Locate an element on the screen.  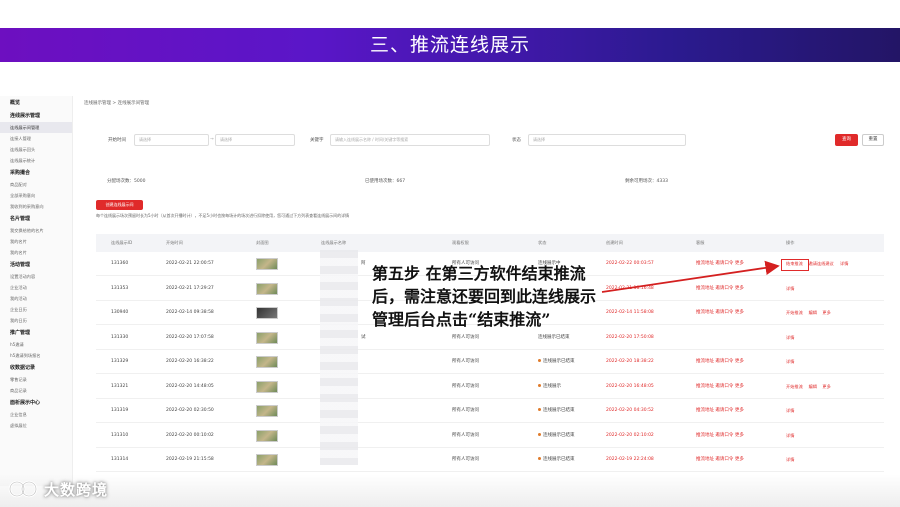
created-time: 2022-02-20 18:38:22 is located at coordinates (630, 361).